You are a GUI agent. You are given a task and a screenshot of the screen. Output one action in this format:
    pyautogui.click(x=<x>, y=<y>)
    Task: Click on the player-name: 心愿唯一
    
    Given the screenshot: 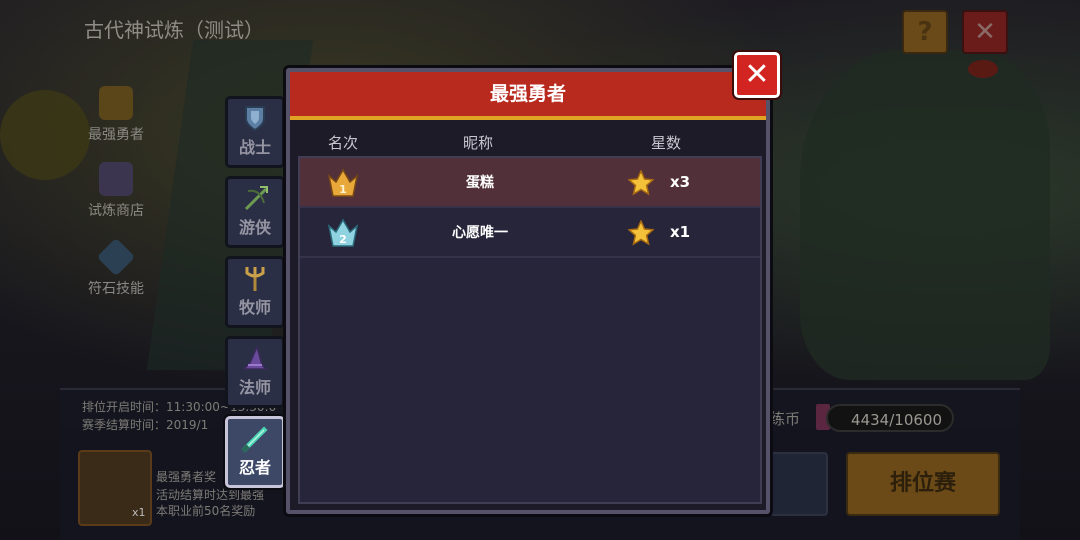 What is the action you would take?
    pyautogui.click(x=480, y=233)
    